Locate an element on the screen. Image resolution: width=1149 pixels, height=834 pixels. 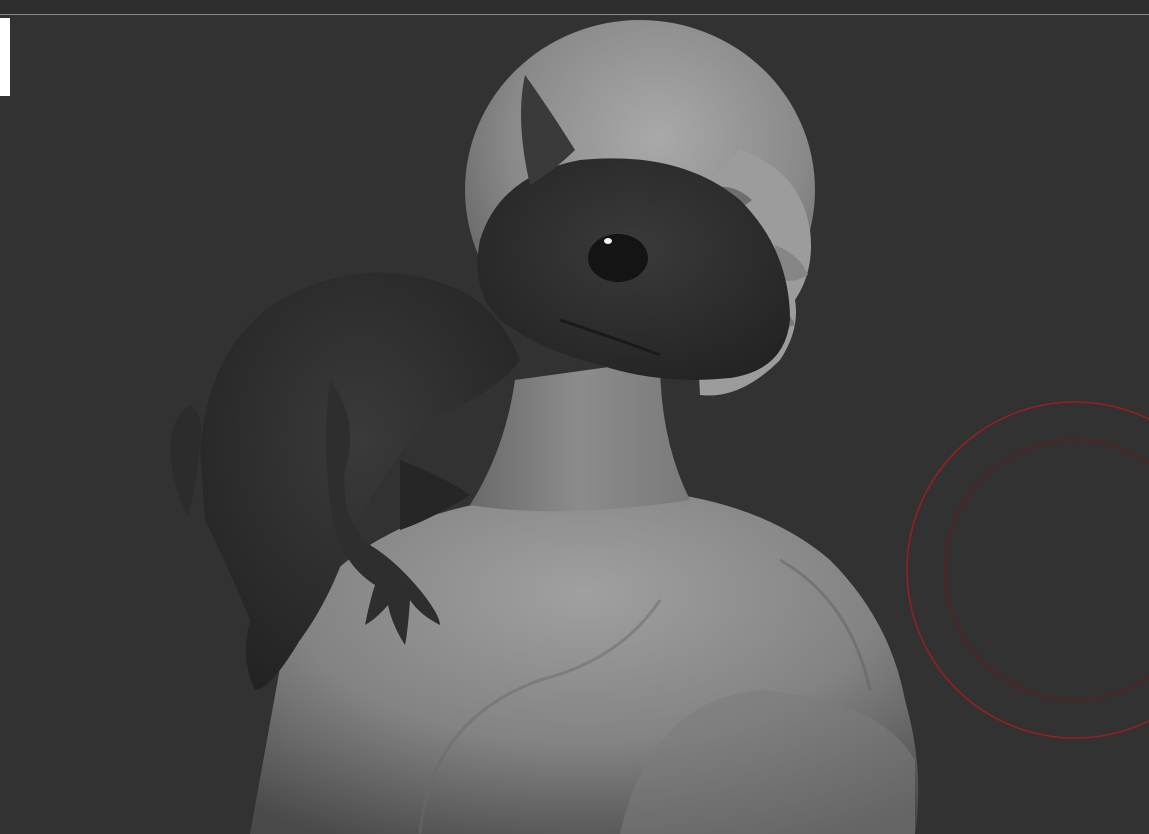
sculpt-neck is located at coordinates (580, 436).